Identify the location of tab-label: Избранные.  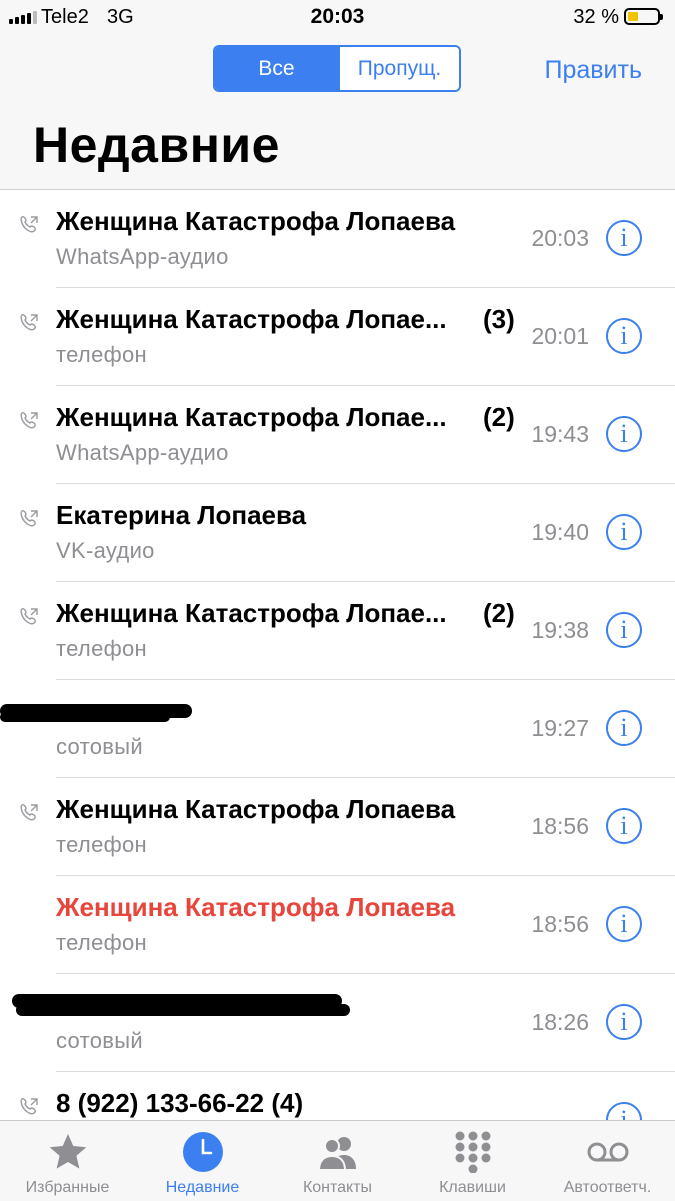
(67, 1187).